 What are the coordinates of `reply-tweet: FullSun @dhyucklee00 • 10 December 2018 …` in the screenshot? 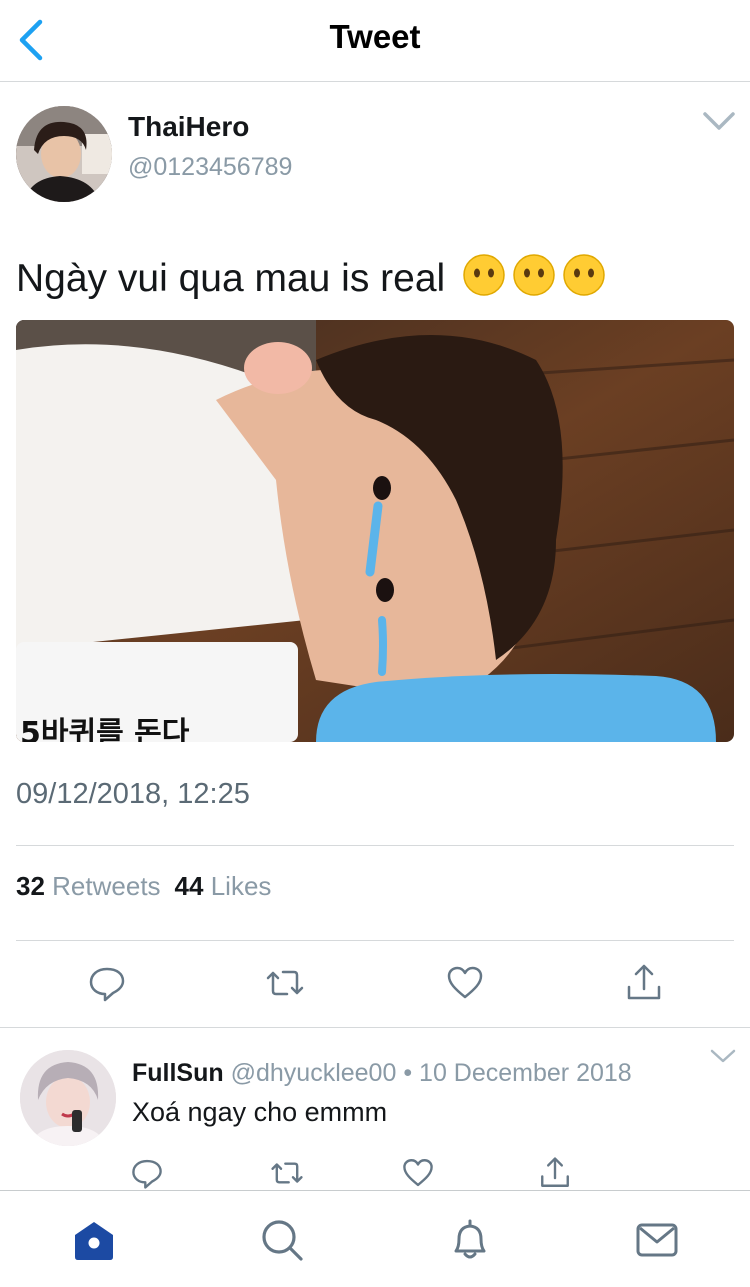 It's located at (375, 1109).